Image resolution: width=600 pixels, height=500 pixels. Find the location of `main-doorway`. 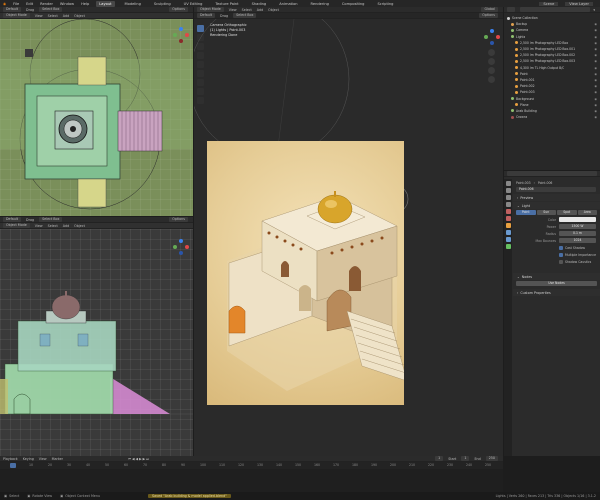

main-doorway is located at coordinates (339, 310).